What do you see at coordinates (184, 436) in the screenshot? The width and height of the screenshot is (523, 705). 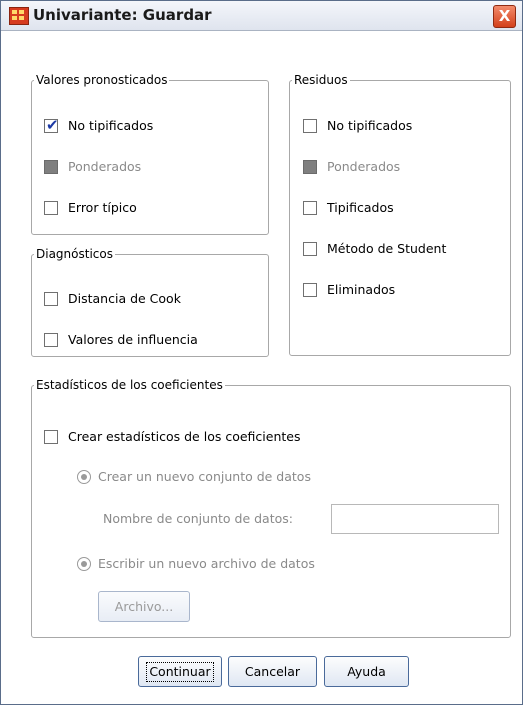 I see `crear-estadisticos-label: Crear estadísticos de los coeficientes` at bounding box center [184, 436].